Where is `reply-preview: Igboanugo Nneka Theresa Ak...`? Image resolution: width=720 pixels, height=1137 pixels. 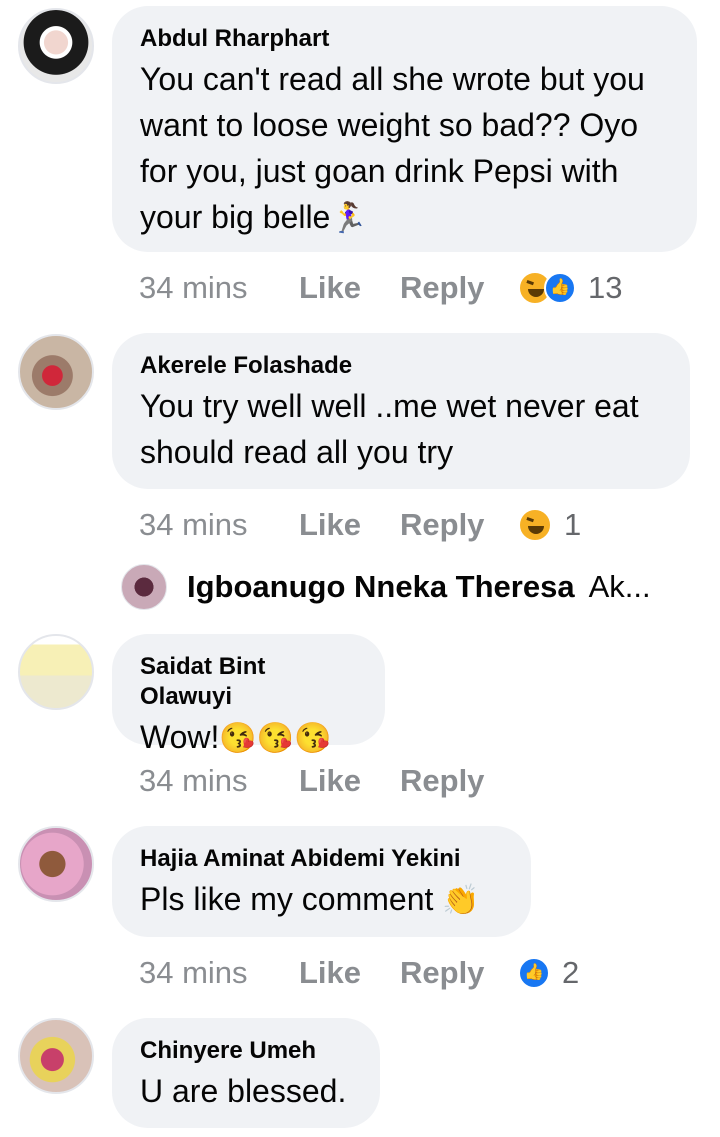
reply-preview: Igboanugo Nneka Theresa Ak... is located at coordinates (386, 587).